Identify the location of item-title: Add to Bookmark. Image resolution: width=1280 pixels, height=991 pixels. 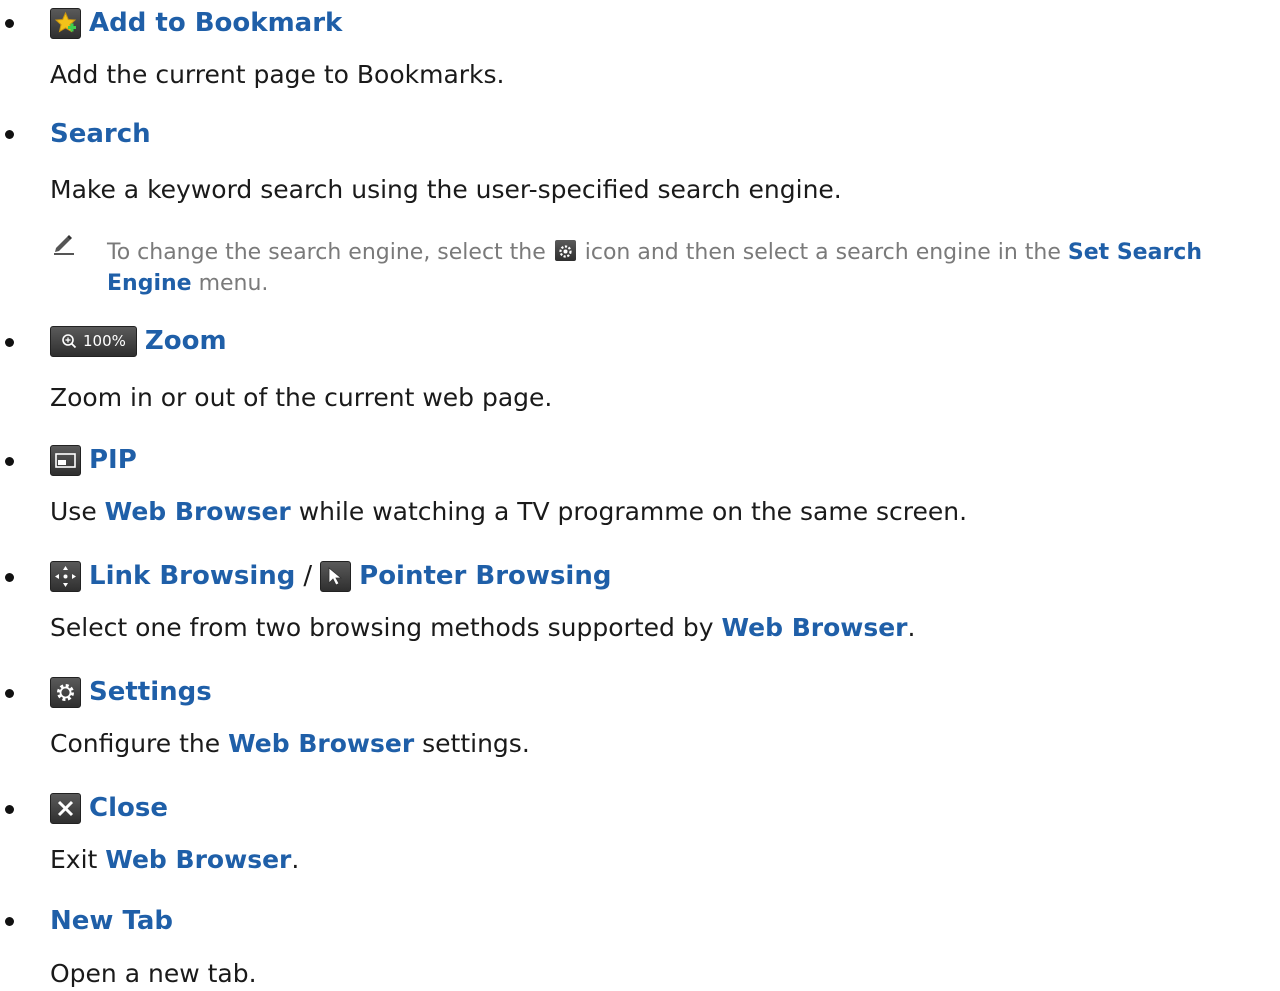
(215, 23).